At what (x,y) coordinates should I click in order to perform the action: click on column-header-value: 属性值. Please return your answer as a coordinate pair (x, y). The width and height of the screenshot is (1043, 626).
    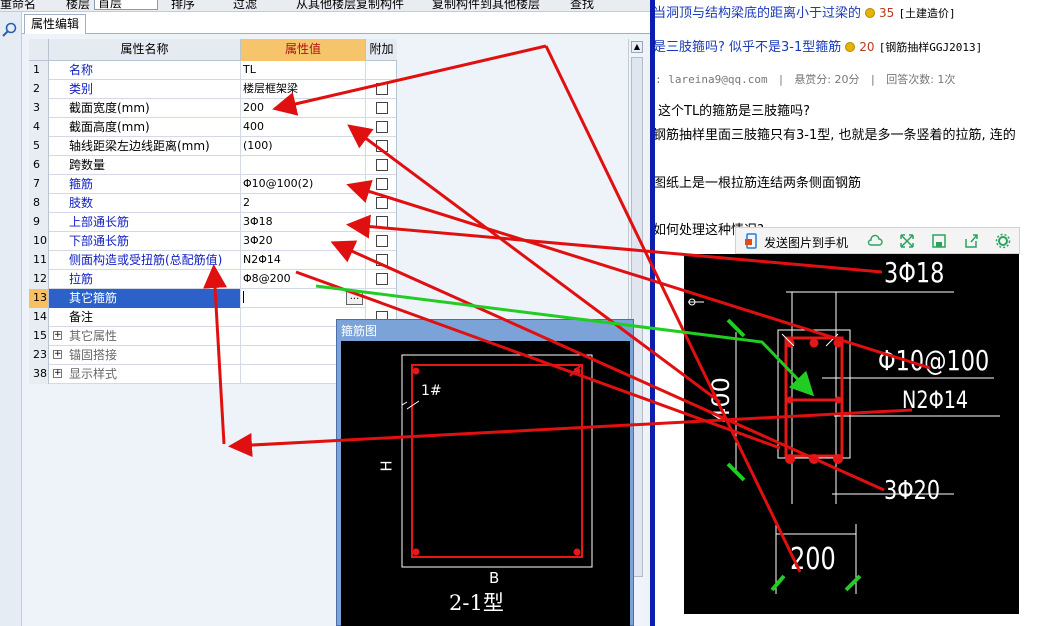
    Looking at the image, I should click on (303, 50).